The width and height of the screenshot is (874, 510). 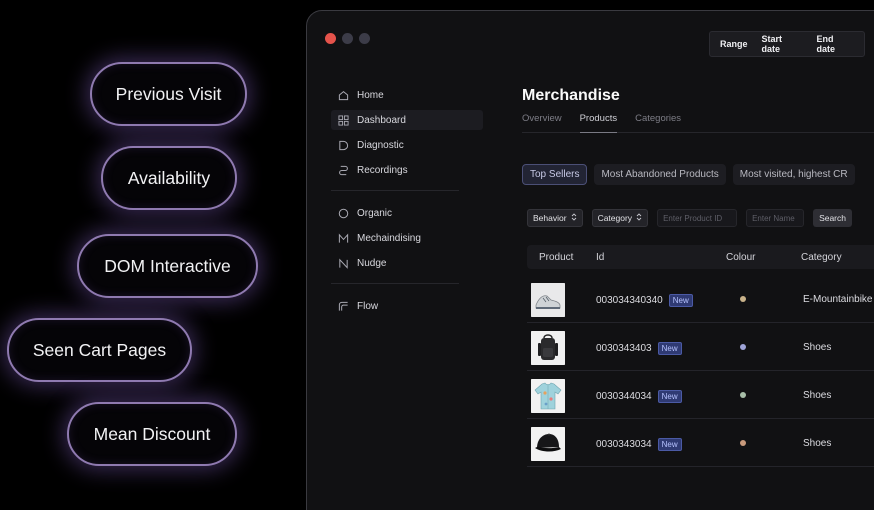 What do you see at coordinates (740, 257) in the screenshot?
I see `column-header-colour: Colour` at bounding box center [740, 257].